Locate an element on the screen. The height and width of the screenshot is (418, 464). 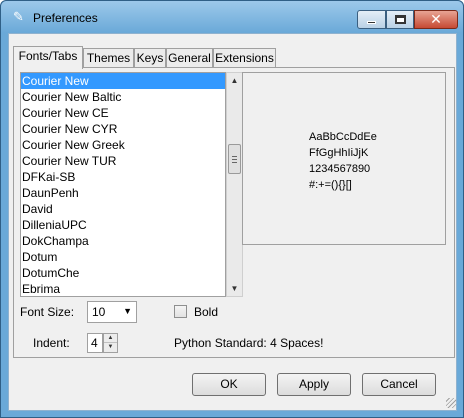
close-icon: ✕ is located at coordinates (436, 19).